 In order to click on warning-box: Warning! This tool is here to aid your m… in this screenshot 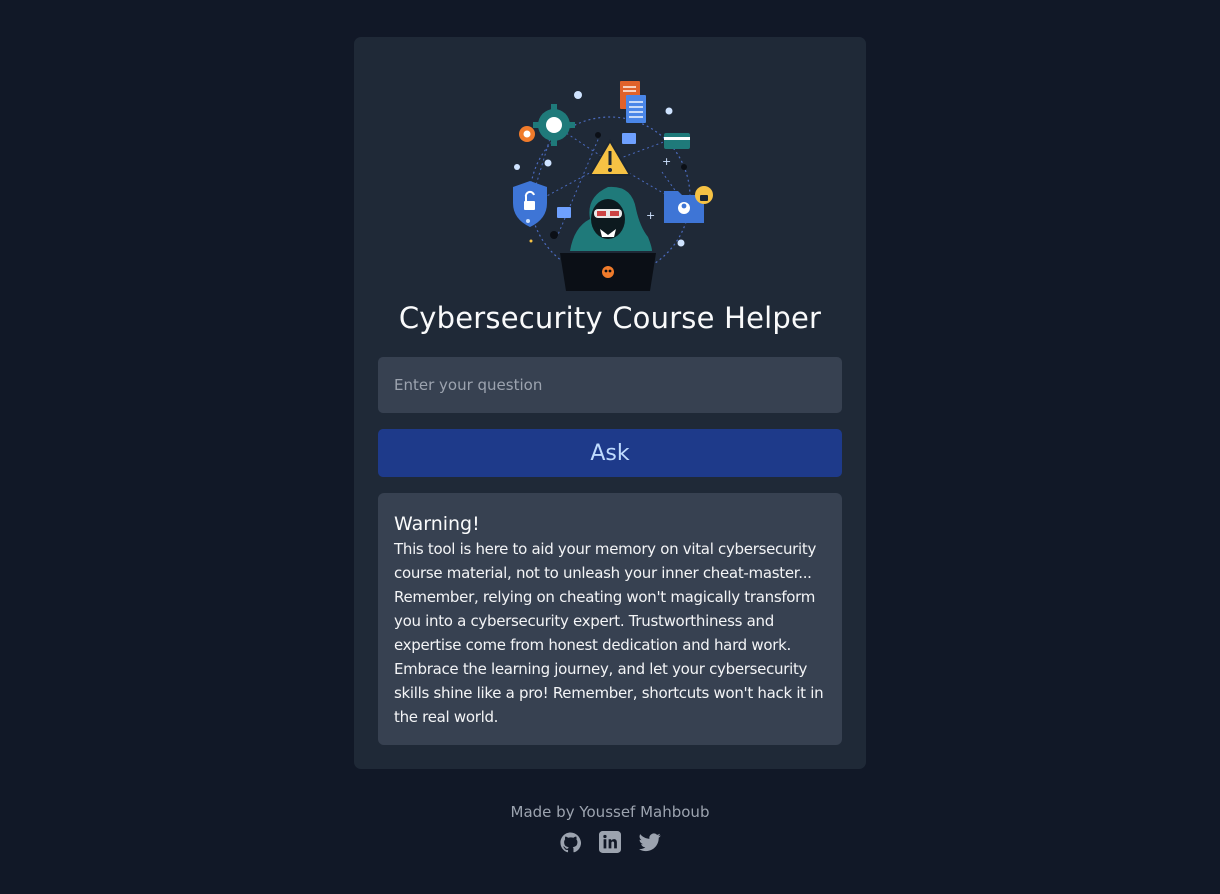, I will do `click(610, 619)`.